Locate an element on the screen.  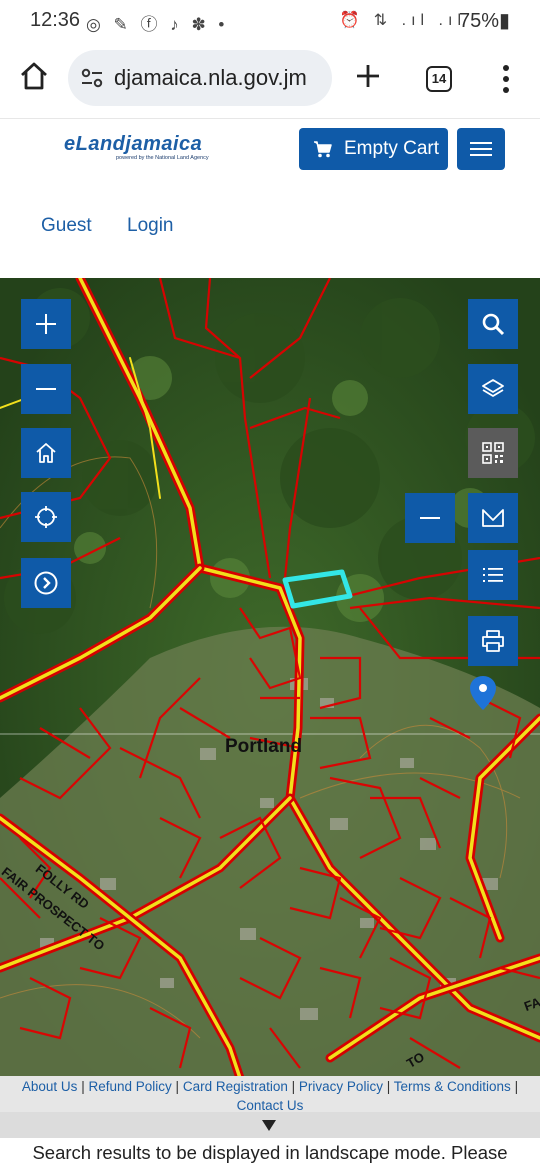
locate-button is located at coordinates (46, 517).